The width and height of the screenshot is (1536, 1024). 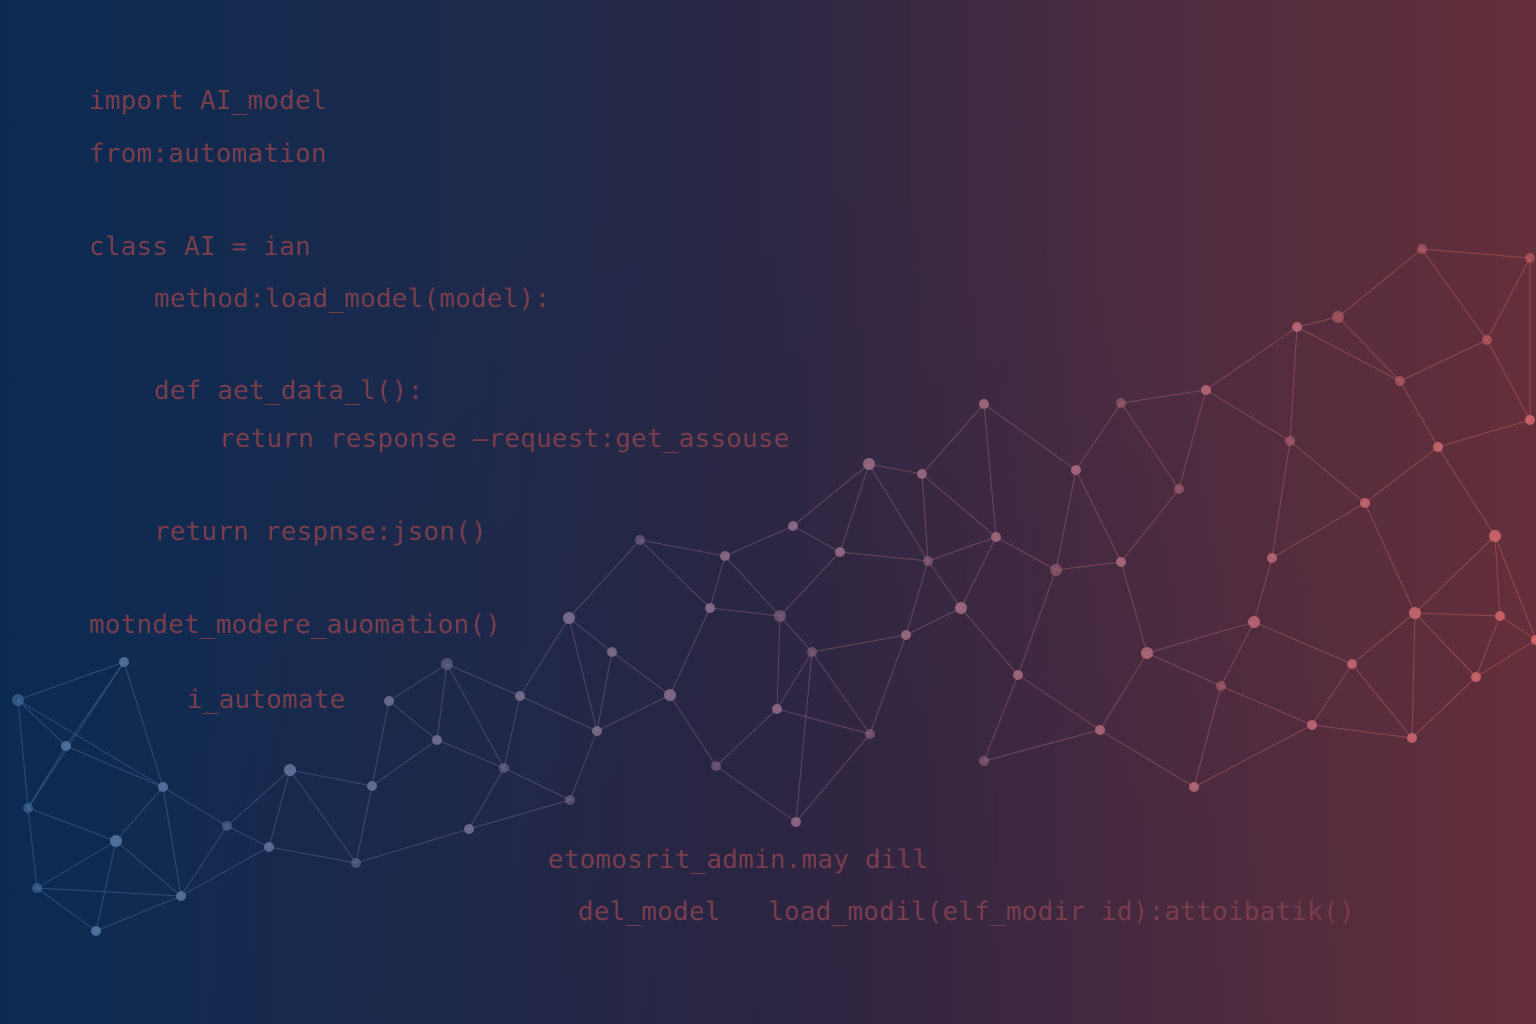 I want to click on code-def-line: def aet_data_l():, so click(x=289, y=391).